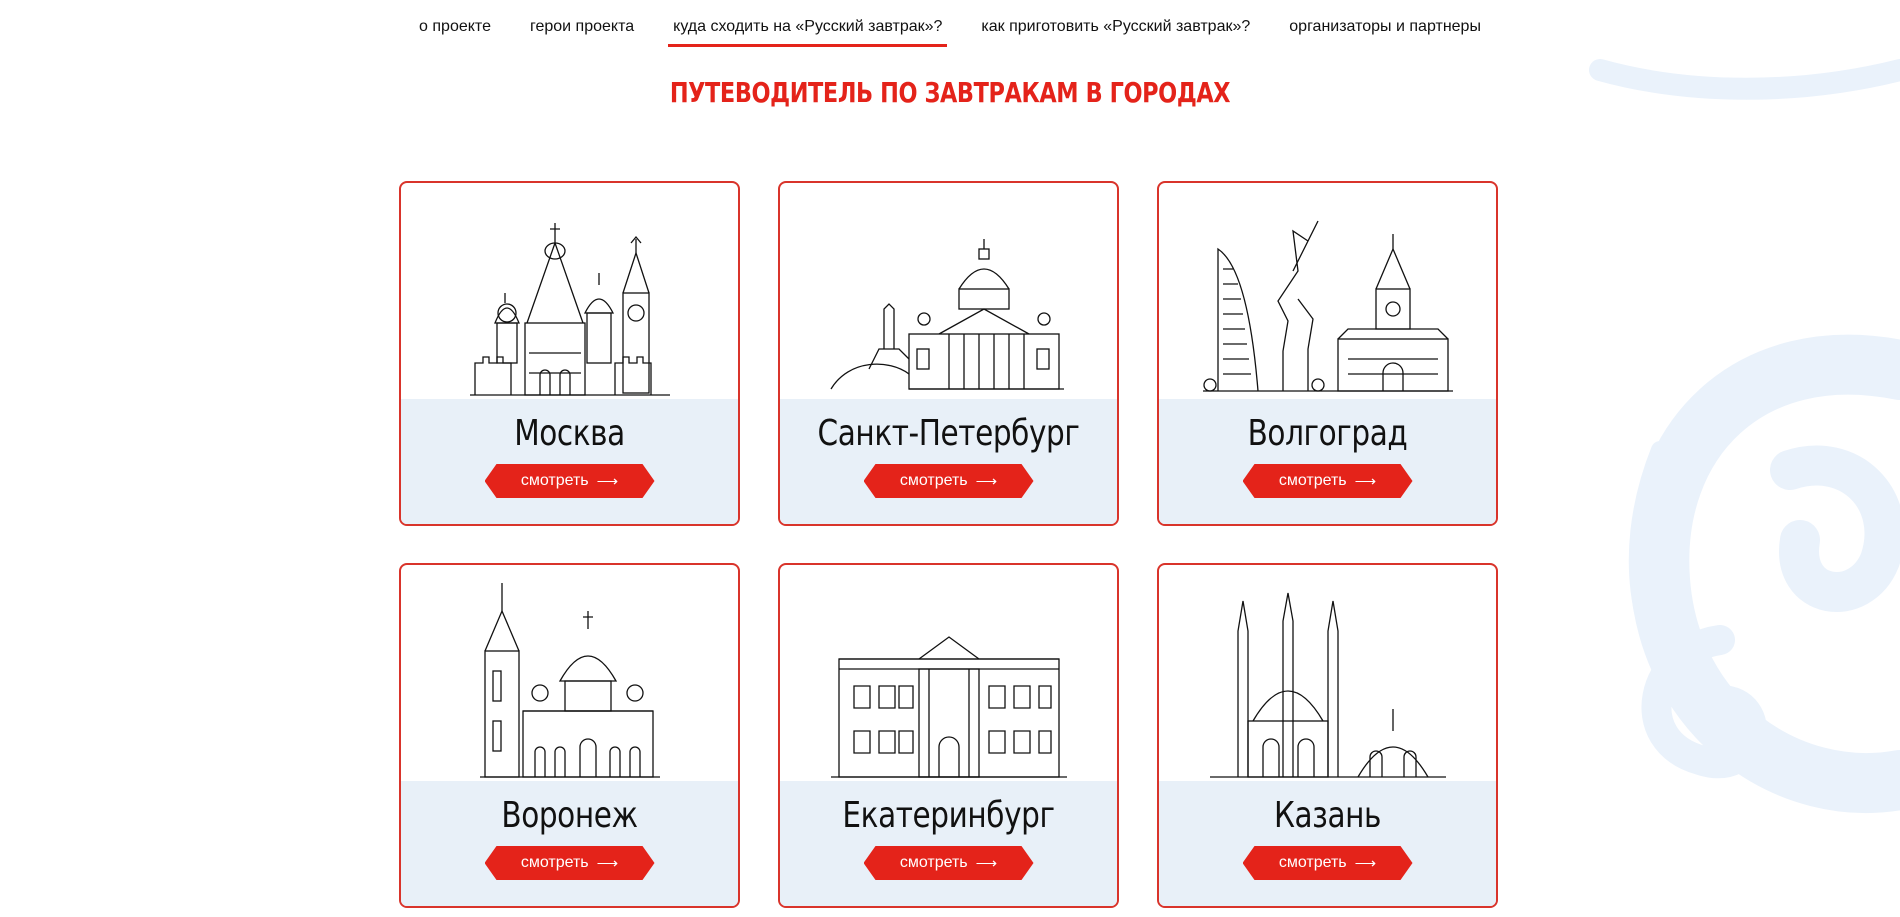  Describe the element at coordinates (808, 30) in the screenshot. I see `nav-link-where-to-go: куда сходить на «Русский завтрак»?` at that location.